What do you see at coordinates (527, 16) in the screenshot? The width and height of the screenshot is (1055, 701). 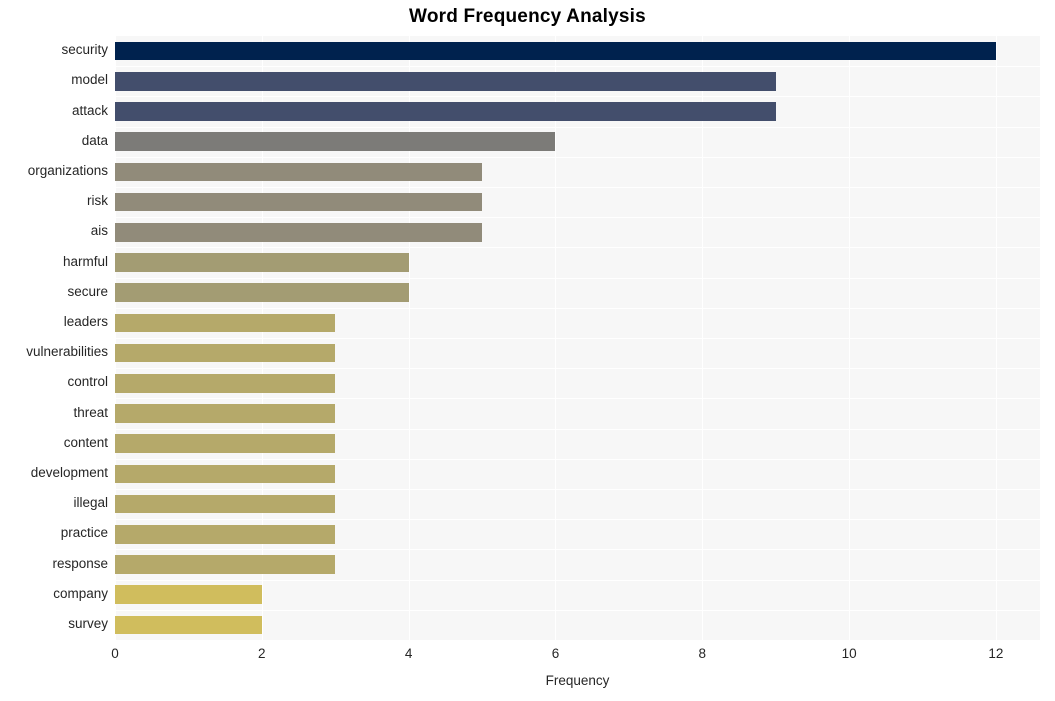 I see `chart-title: Word Frequency Analysis` at bounding box center [527, 16].